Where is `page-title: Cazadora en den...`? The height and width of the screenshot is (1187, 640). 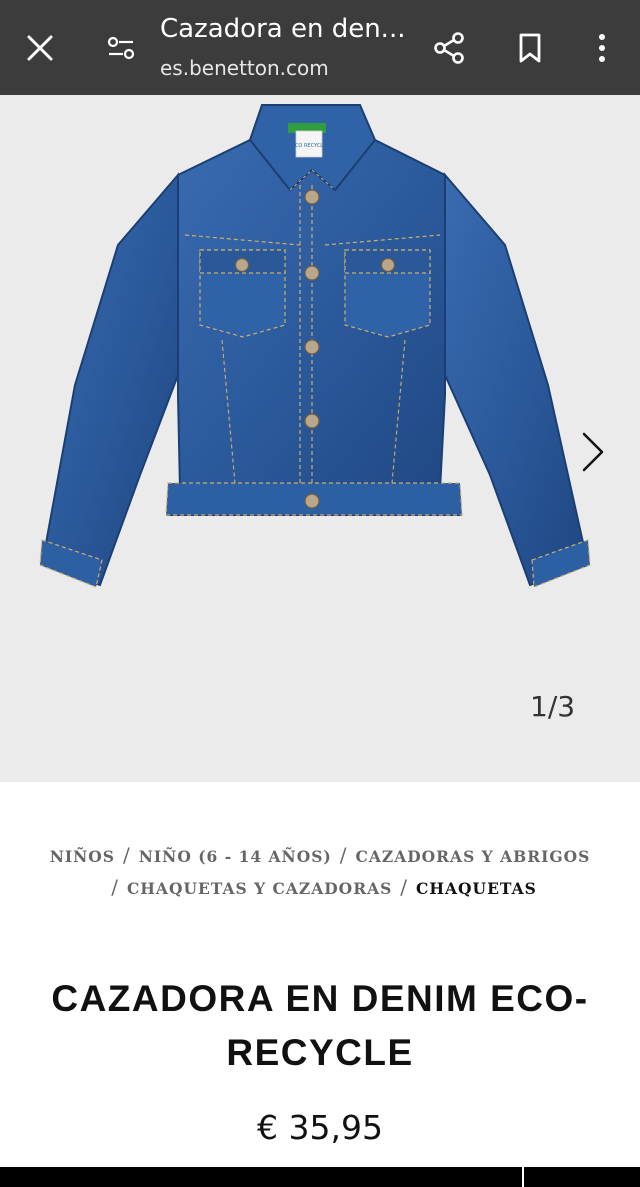
page-title: Cazadora en den... is located at coordinates (290, 29).